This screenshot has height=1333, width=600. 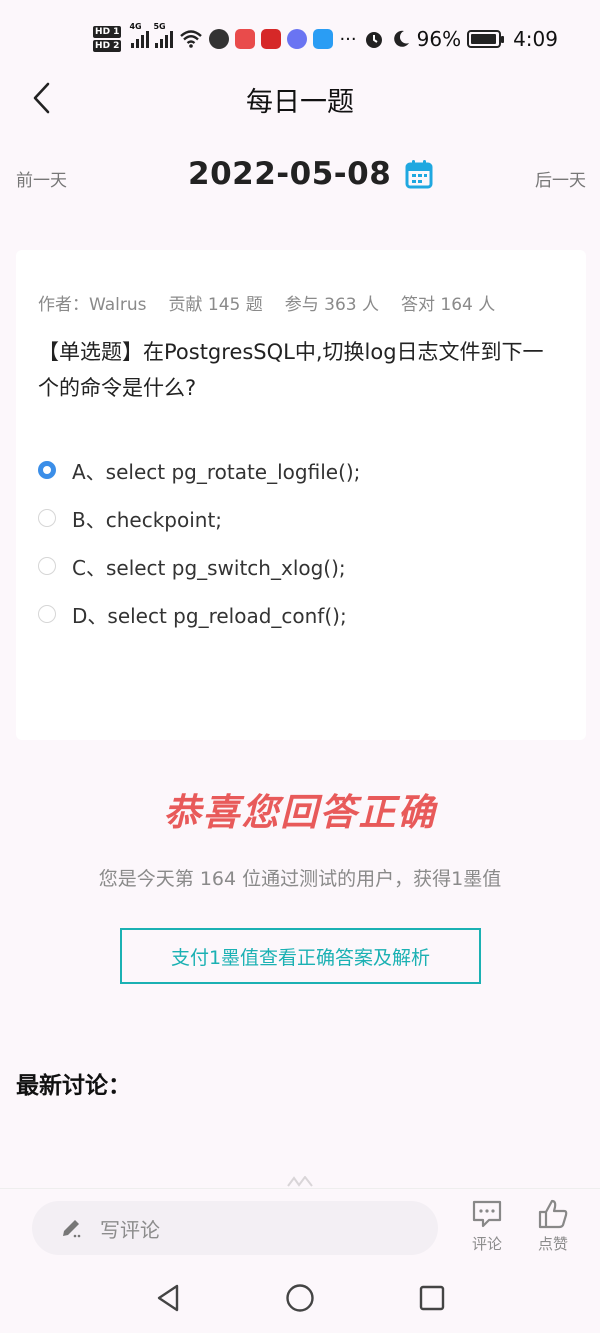 What do you see at coordinates (266, 302) in the screenshot?
I see `question-meta: 作者：Walrus 贡献 145 题 参与 363 人 答对 164 人` at bounding box center [266, 302].